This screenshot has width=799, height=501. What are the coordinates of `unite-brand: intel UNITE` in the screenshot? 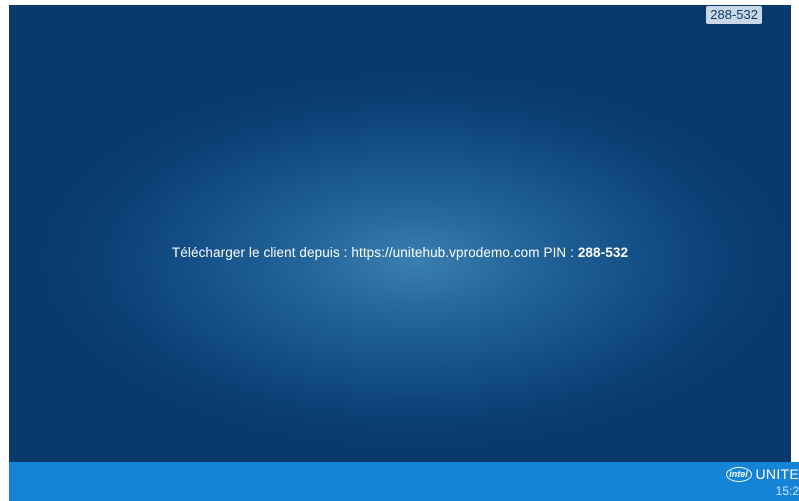 It's located at (762, 474).